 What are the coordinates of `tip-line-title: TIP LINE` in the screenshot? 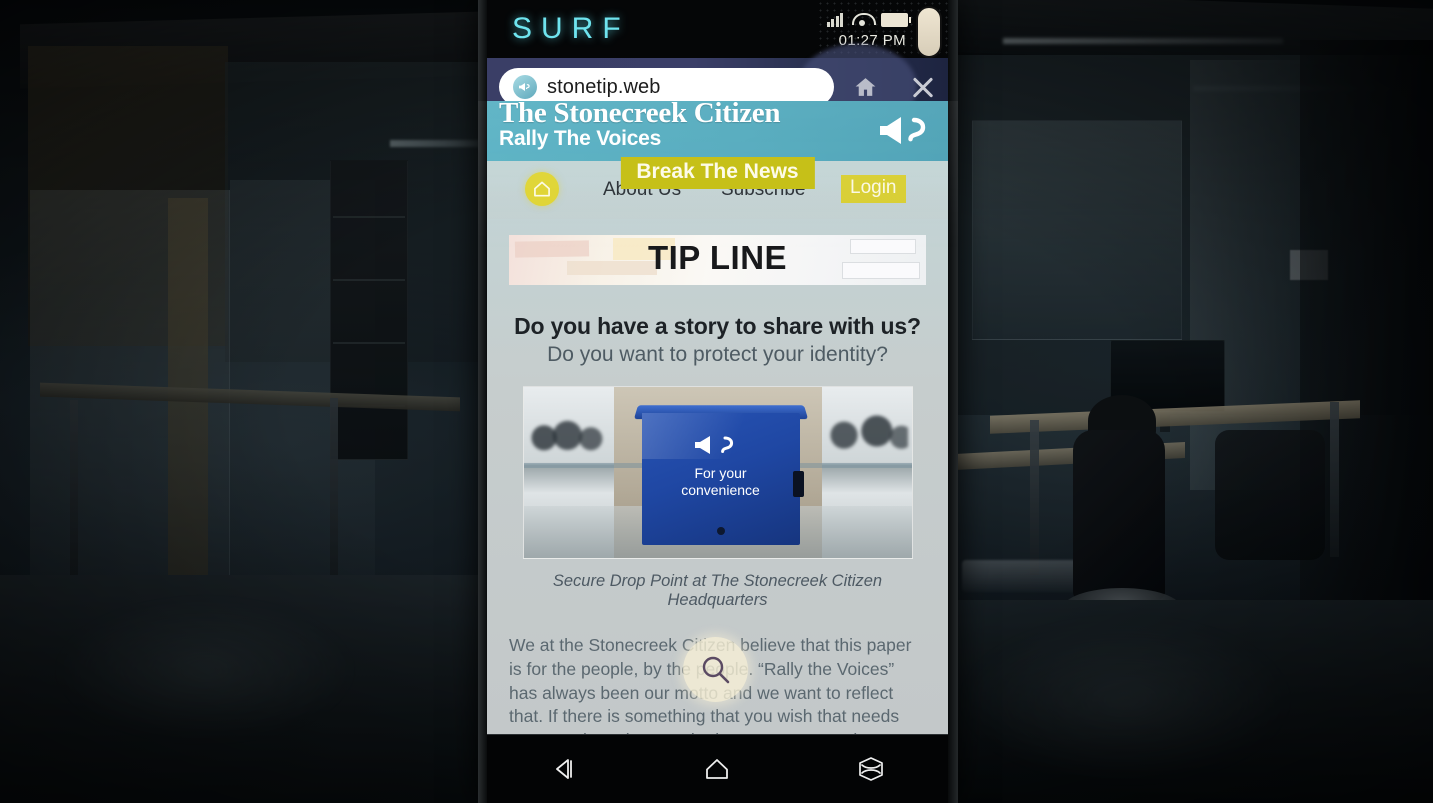 It's located at (717, 257).